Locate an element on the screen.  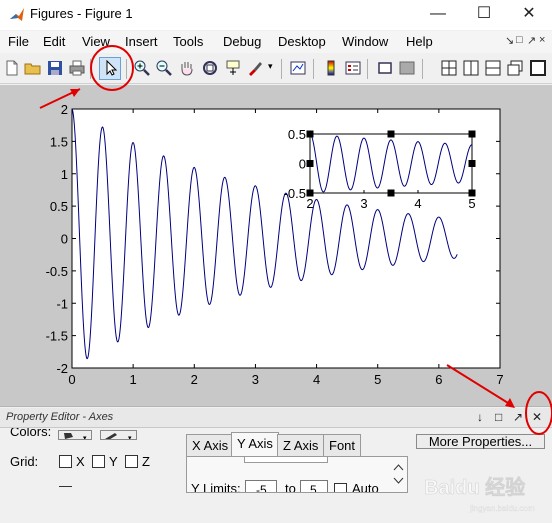
y-limits-to-label: to is located at coordinates (290, 487).